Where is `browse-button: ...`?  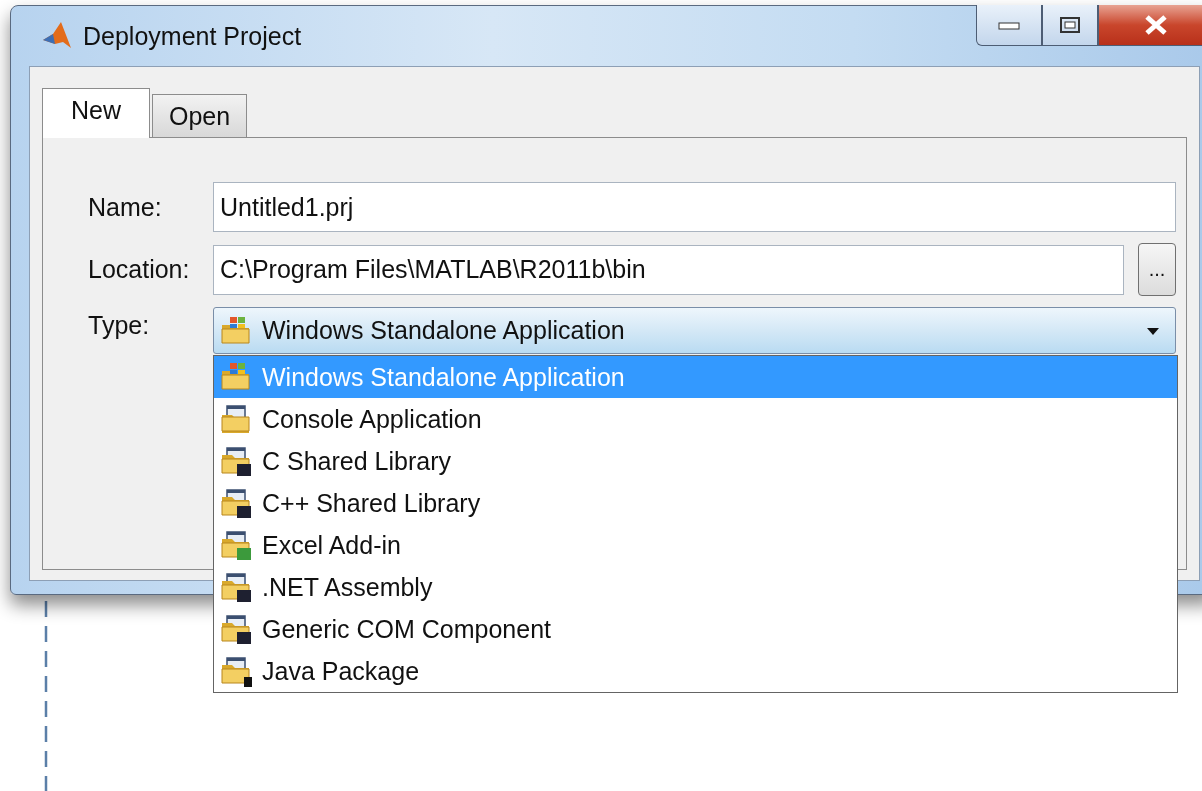 browse-button: ... is located at coordinates (1157, 269).